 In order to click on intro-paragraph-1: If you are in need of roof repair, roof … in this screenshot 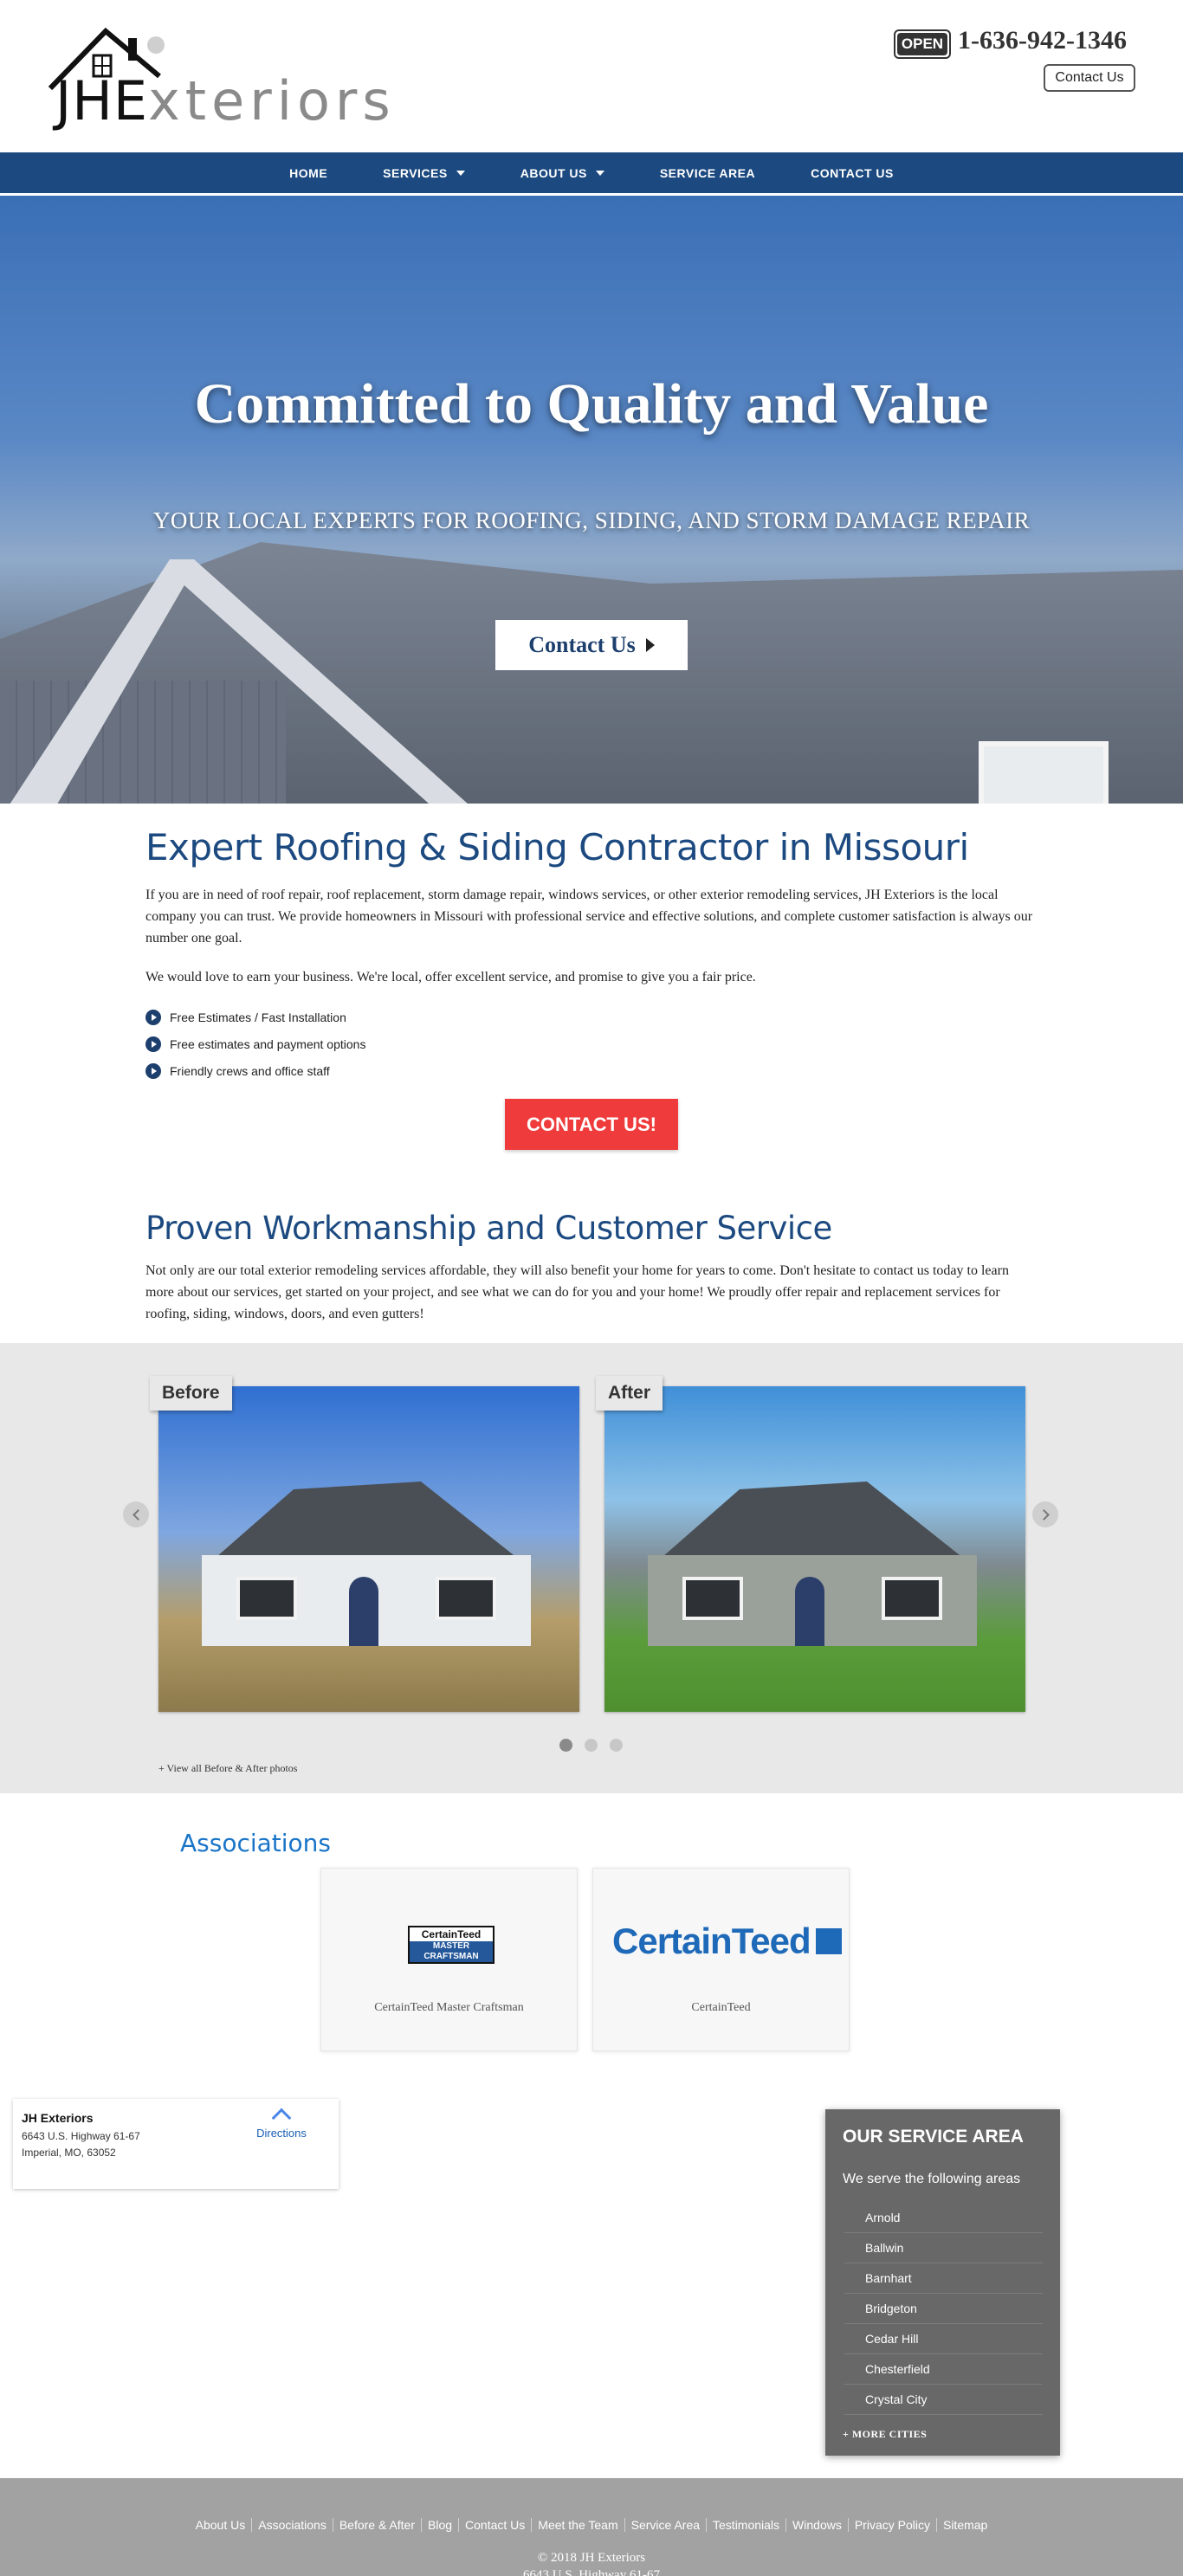, I will do `click(589, 917)`.